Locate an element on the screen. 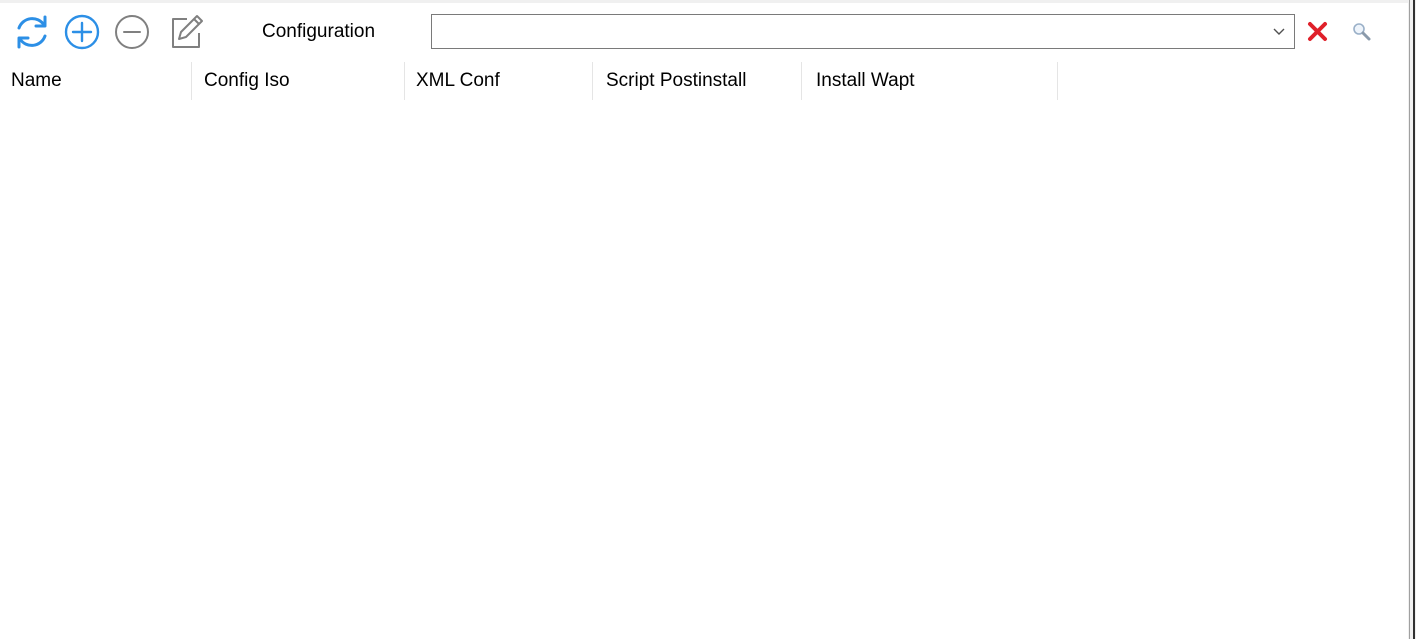 The width and height of the screenshot is (1416, 639). column-header-name: Name is located at coordinates (96, 81).